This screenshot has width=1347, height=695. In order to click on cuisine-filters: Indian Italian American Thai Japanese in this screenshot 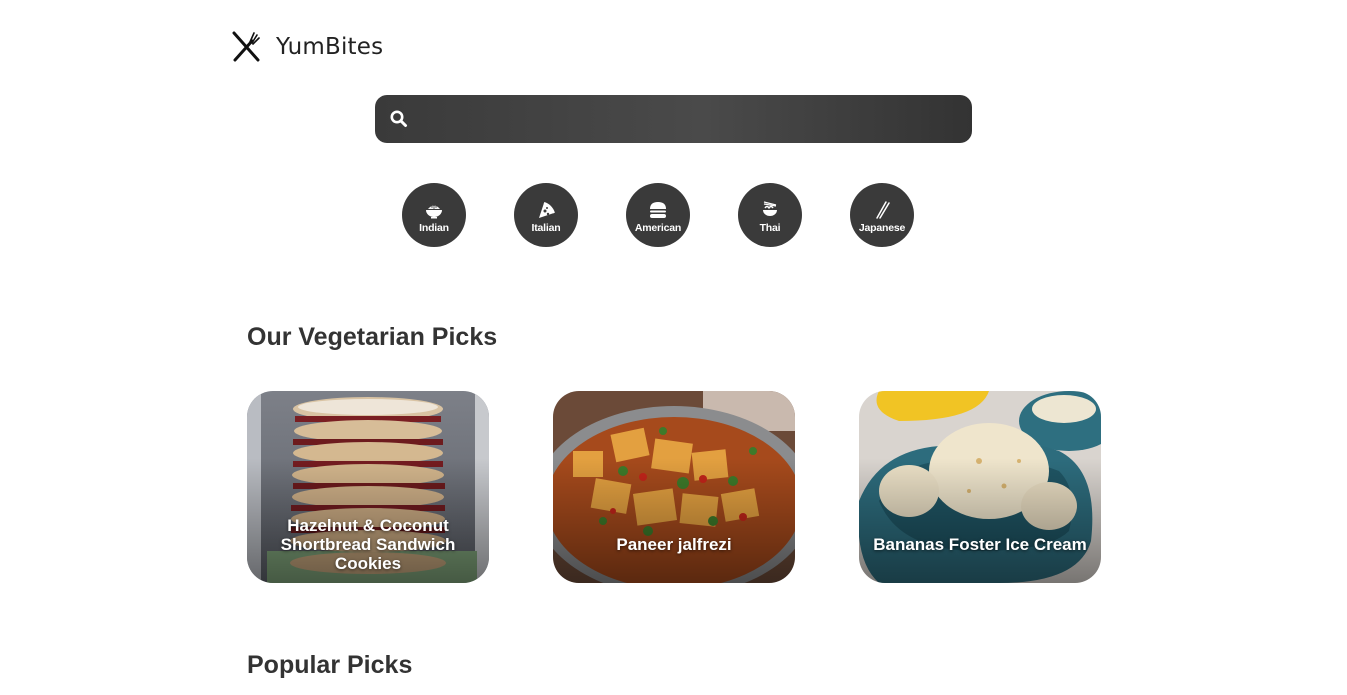, I will do `click(658, 215)`.